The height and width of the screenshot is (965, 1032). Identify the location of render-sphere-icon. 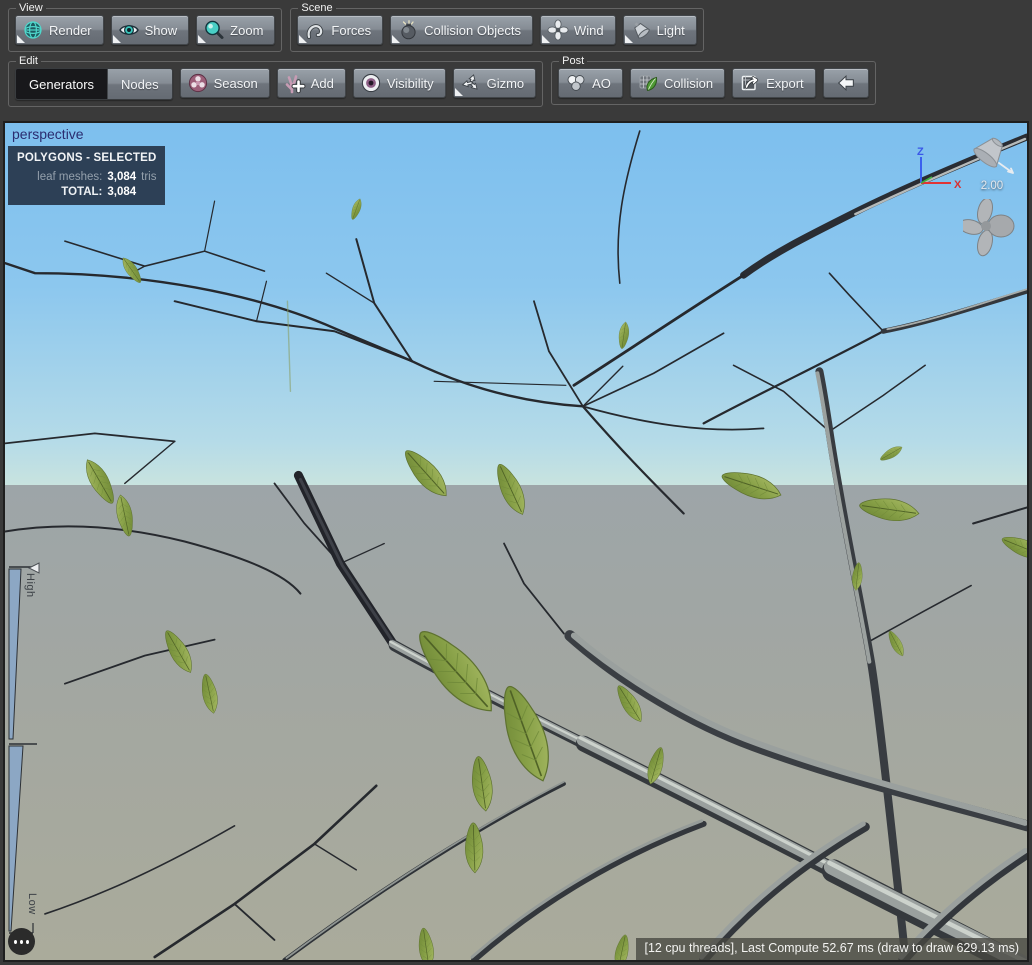
(33, 30).